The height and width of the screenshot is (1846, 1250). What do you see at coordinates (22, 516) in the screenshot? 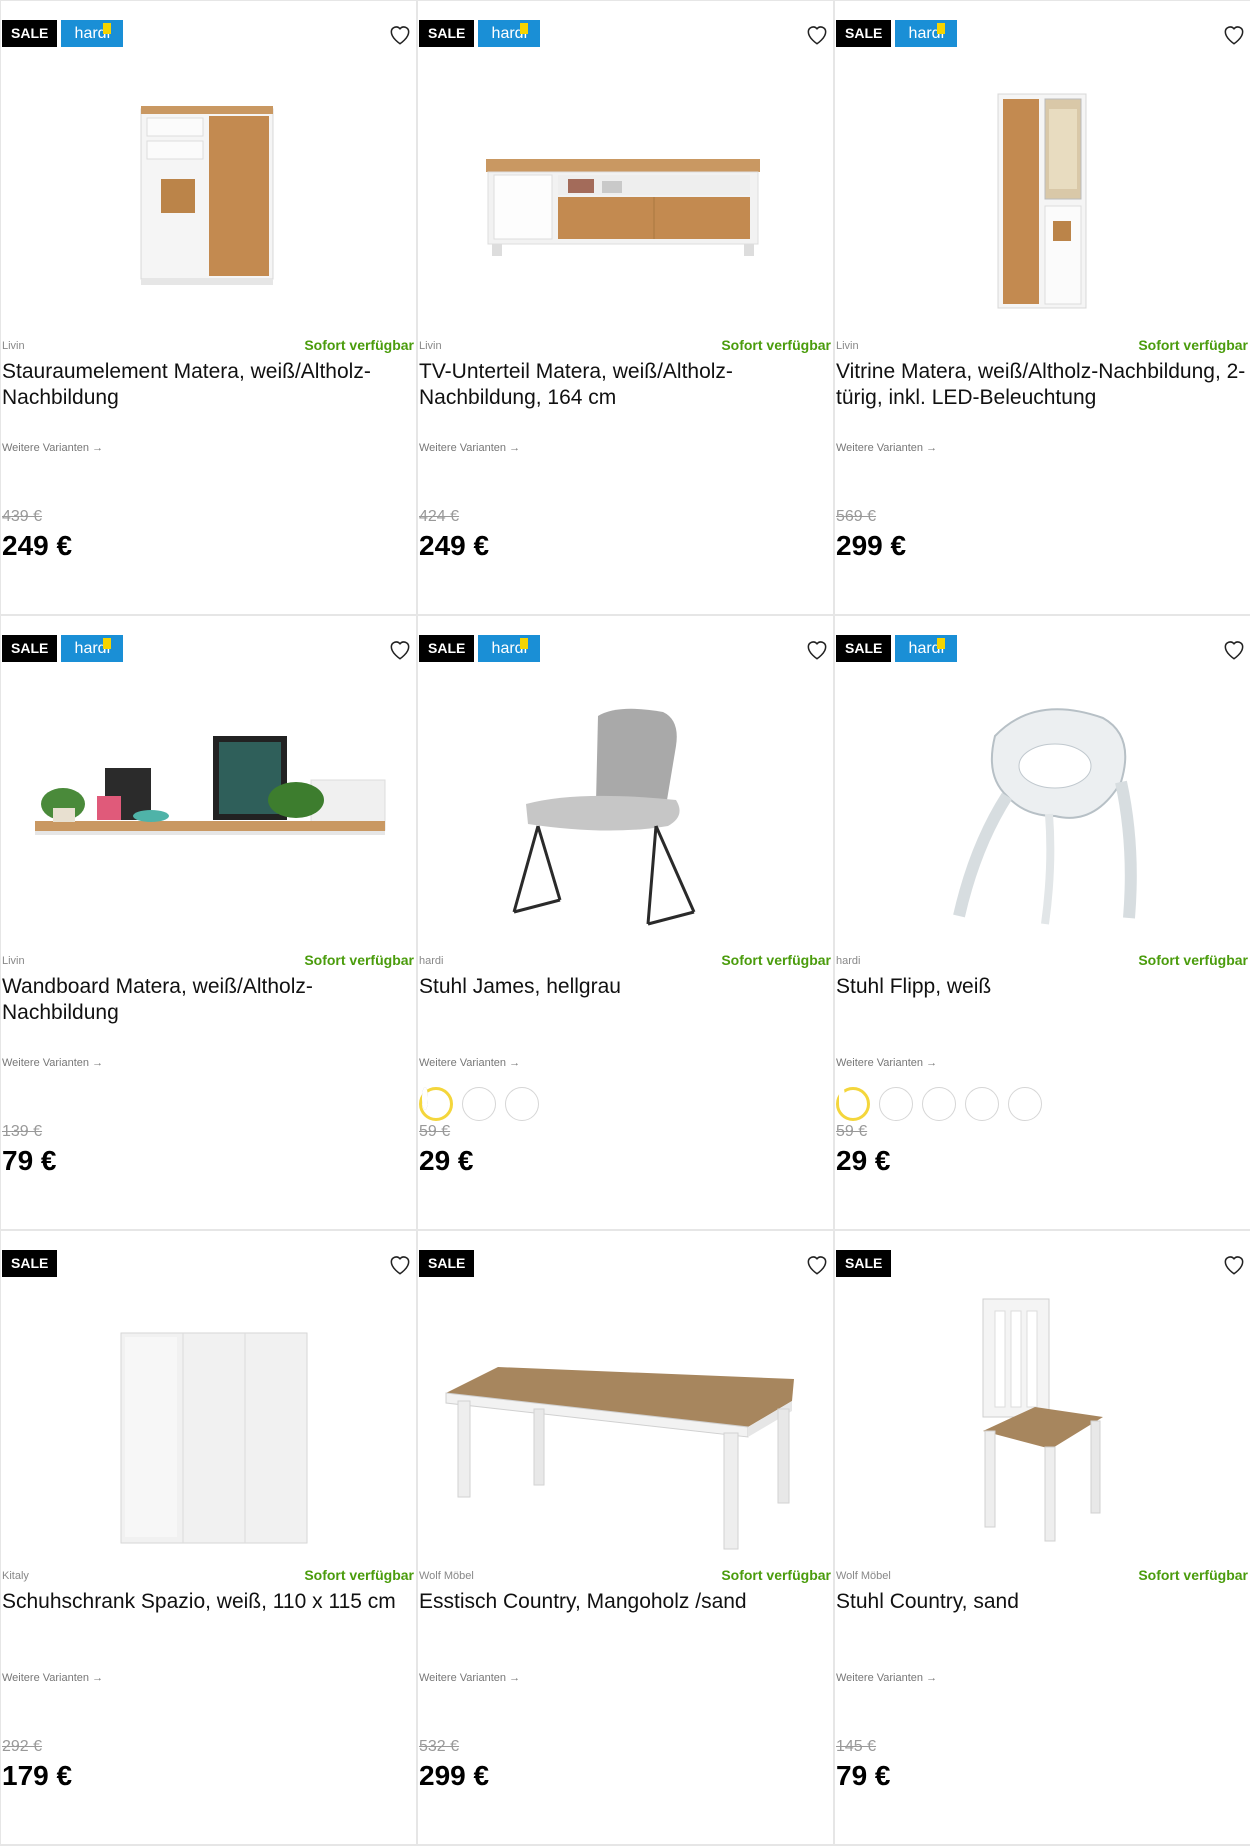
I see `old-price: 439 €` at bounding box center [22, 516].